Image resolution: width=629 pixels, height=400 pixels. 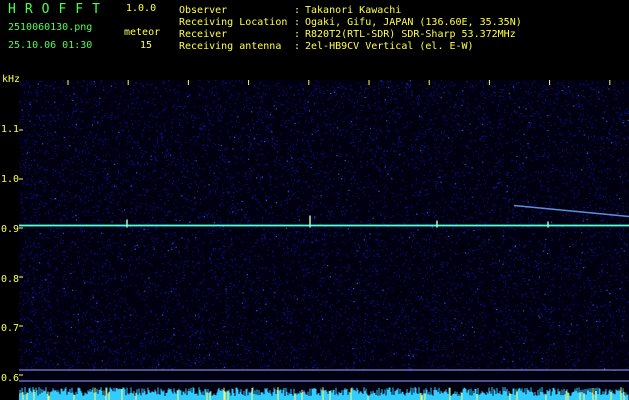 What do you see at coordinates (142, 32) in the screenshot?
I see `meteor-label: meteor` at bounding box center [142, 32].